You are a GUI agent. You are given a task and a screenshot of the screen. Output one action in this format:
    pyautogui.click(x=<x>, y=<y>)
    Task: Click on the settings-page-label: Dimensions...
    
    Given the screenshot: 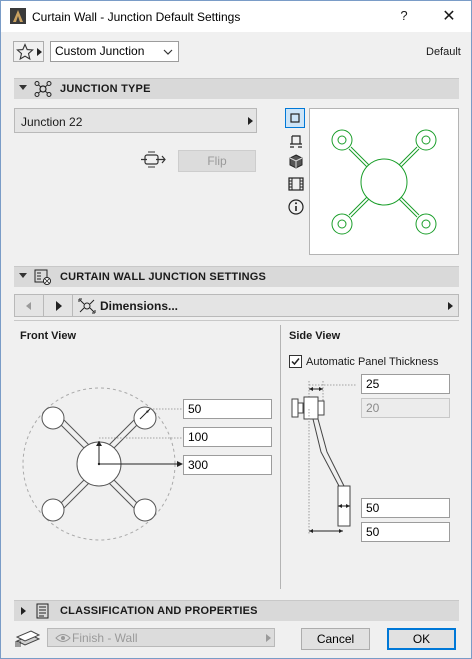 What is the action you would take?
    pyautogui.click(x=139, y=306)
    